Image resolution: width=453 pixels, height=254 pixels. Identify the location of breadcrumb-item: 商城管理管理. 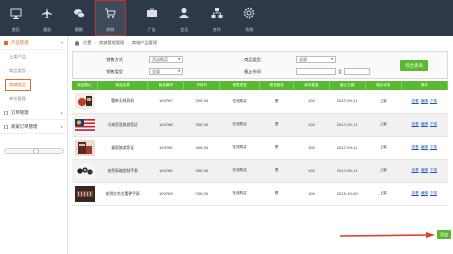
(111, 43).